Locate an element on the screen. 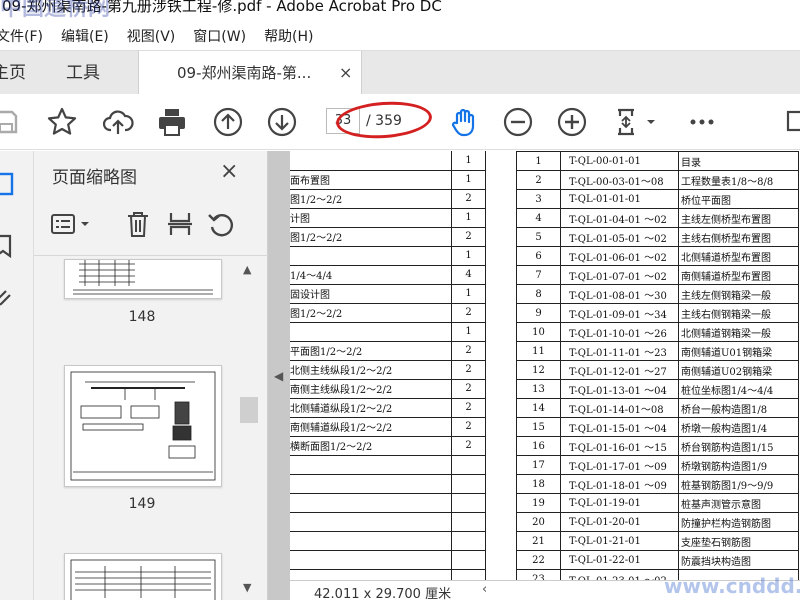 The image size is (800, 600). drawing-title-cell: 主线右侧桥型布置图 is located at coordinates (738, 237).